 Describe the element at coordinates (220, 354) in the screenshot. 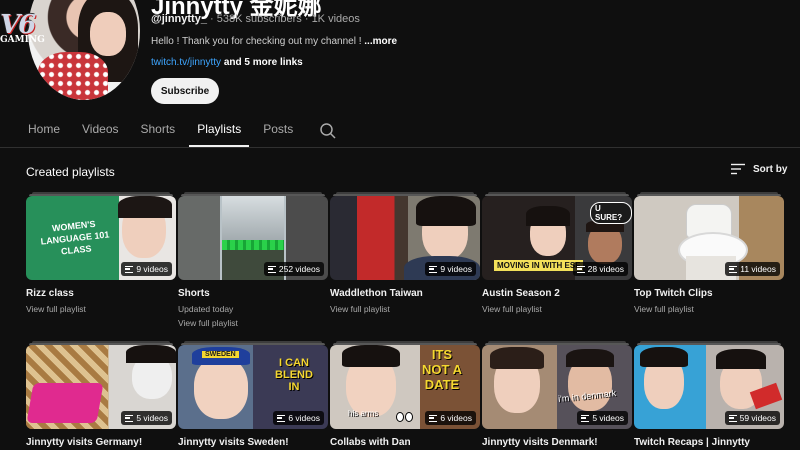

I see `thumbnail-caption-small: SWEDEN` at that location.